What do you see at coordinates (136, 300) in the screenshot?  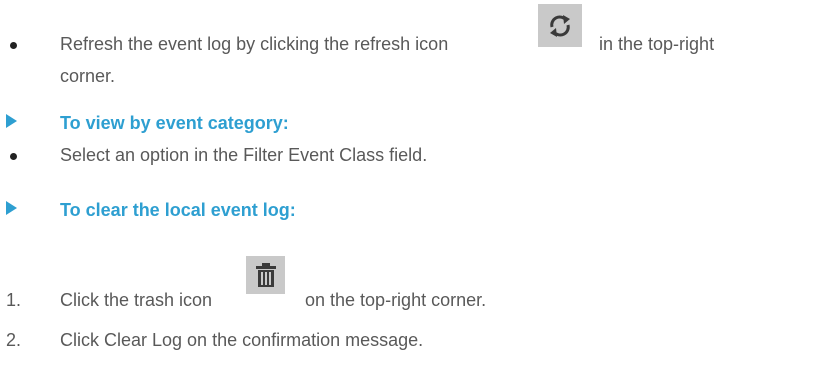 I see `trash-text-before: Click the trash icon` at bounding box center [136, 300].